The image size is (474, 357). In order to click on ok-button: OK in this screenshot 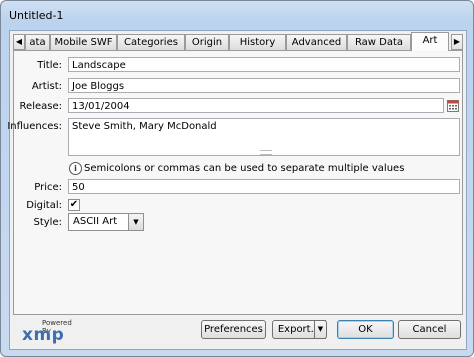, I will do `click(365, 329)`.